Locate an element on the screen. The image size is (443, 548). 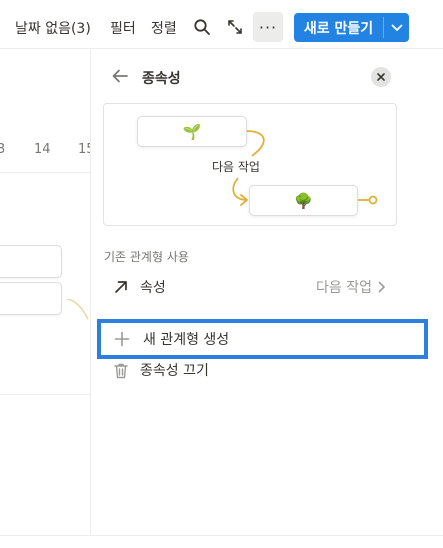
timeline-dependency-connector is located at coordinates (76, 309).